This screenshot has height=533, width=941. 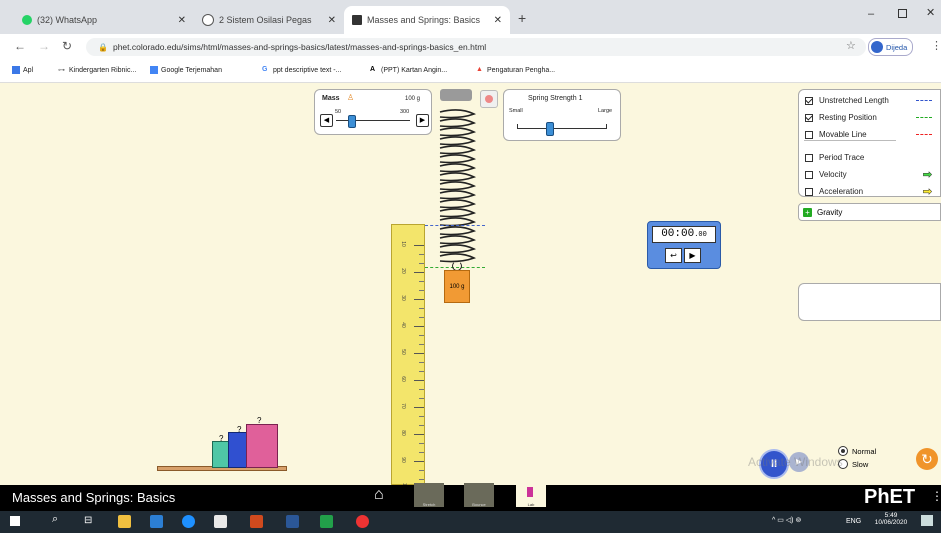 I want to click on hanging-mass: 100 g, so click(x=457, y=286).